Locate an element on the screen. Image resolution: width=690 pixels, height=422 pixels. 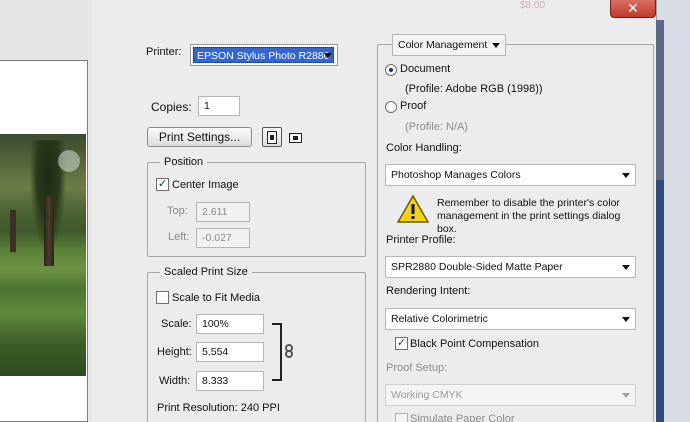
width-value: 8.333 is located at coordinates (215, 381).